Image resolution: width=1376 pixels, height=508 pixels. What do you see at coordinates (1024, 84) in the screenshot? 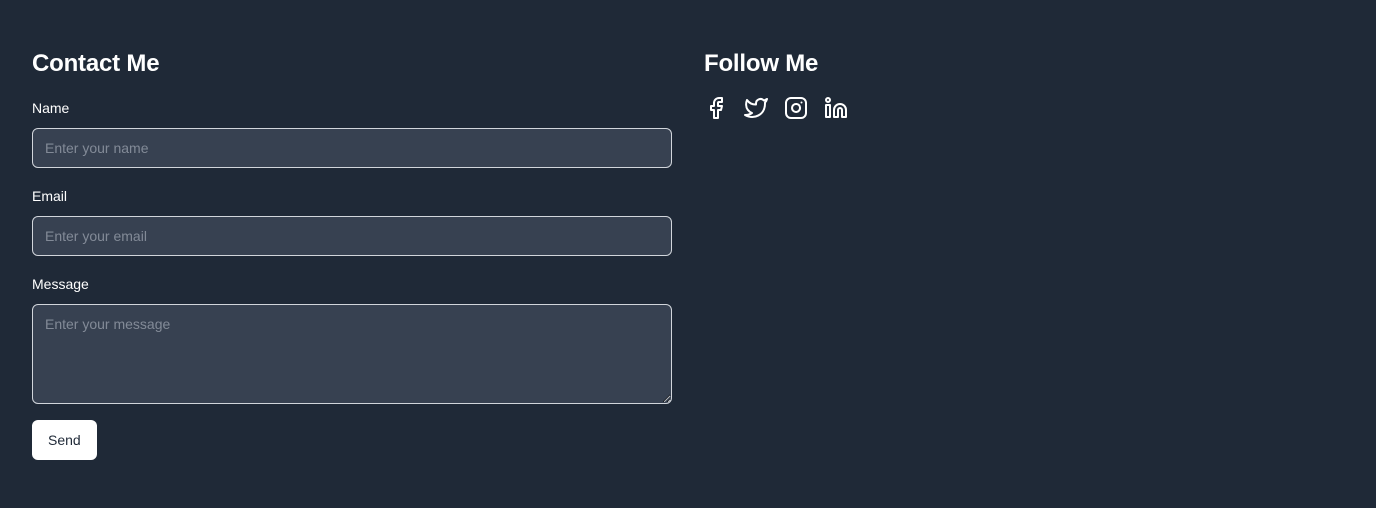
I see `follow-section: Follow Me` at bounding box center [1024, 84].